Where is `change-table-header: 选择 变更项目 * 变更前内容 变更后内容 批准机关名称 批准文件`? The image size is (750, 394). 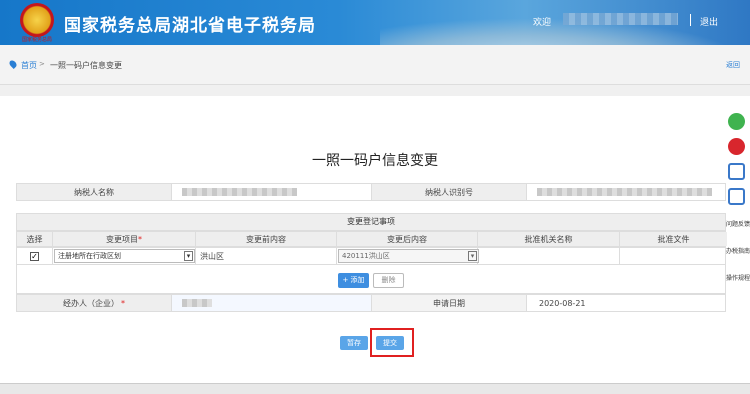
change-table-header: 选择 变更项目 * 变更前内容 变更后内容 批准机关名称 批准文件 is located at coordinates (371, 239).